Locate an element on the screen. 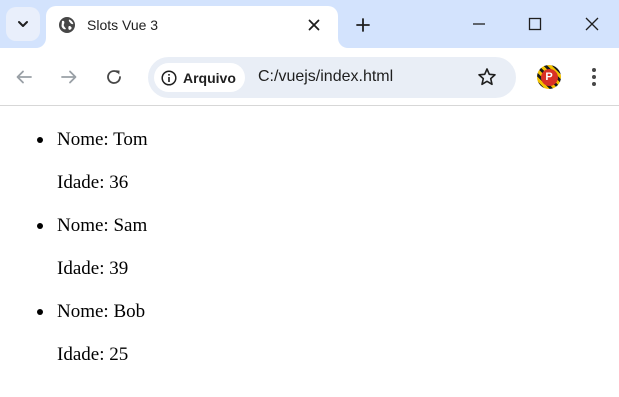 The width and height of the screenshot is (619, 397). browser-menu-button is located at coordinates (594, 77).